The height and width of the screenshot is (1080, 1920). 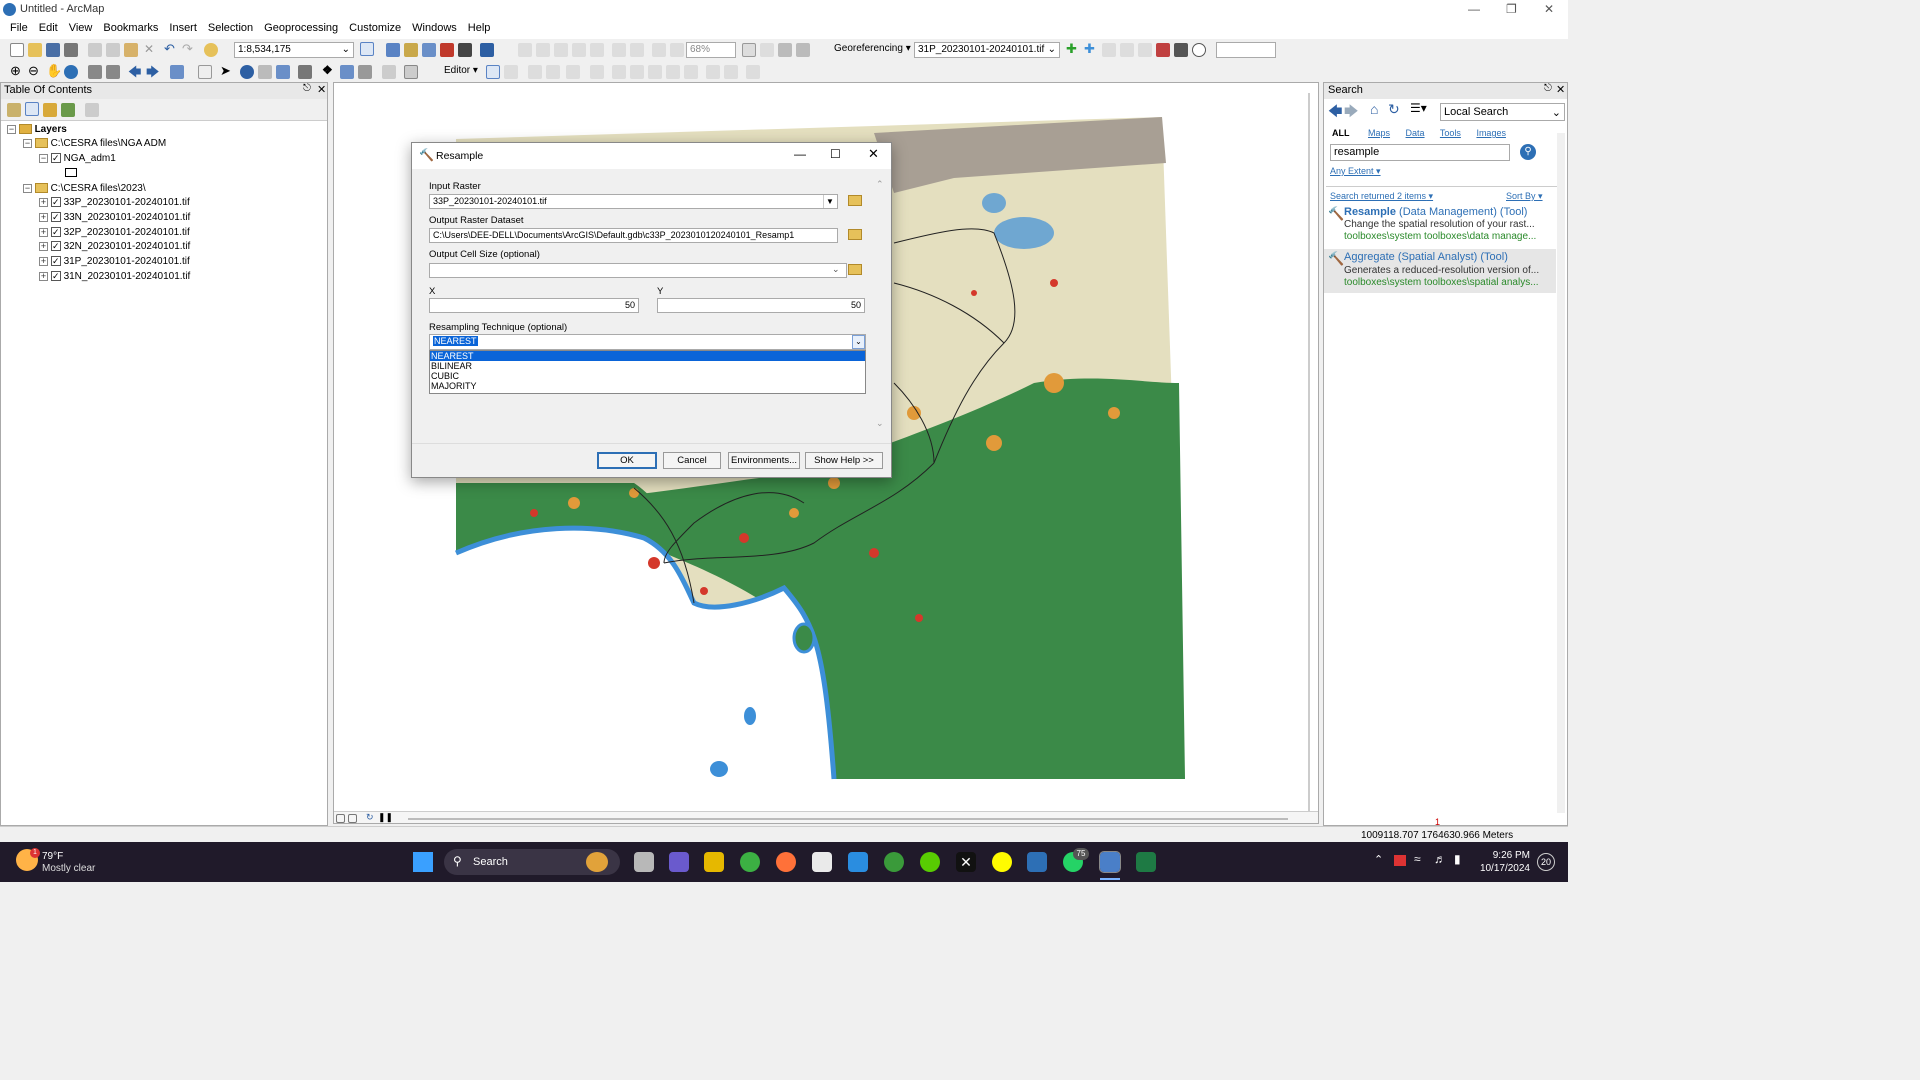 I want to click on list-by-drawing-order-icon, so click(x=14, y=110).